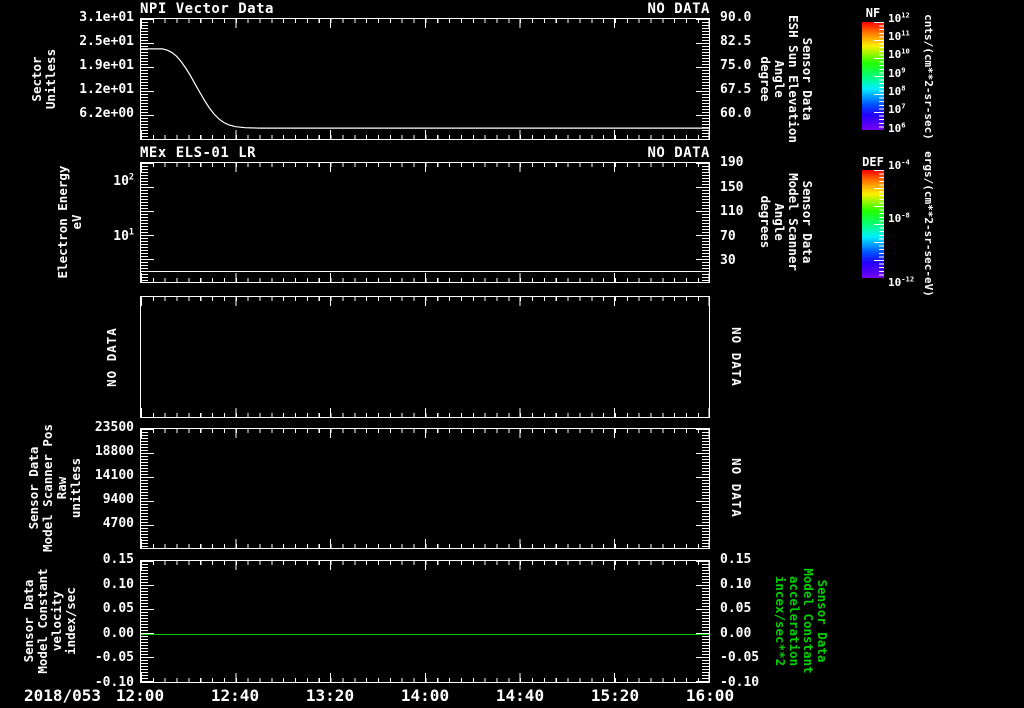 The height and width of the screenshot is (708, 1024). What do you see at coordinates (736, 17) in the screenshot?
I see `y-right-tick-label: 90.0` at bounding box center [736, 17].